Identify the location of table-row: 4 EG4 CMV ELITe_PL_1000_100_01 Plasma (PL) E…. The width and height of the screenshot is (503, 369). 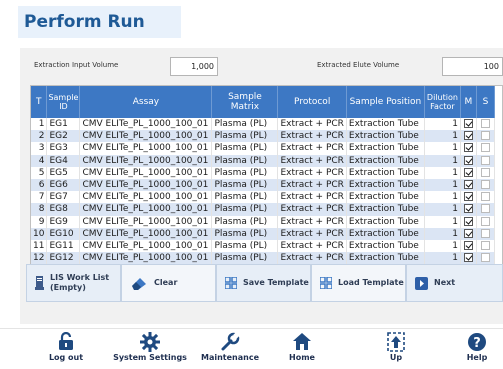
(263, 160).